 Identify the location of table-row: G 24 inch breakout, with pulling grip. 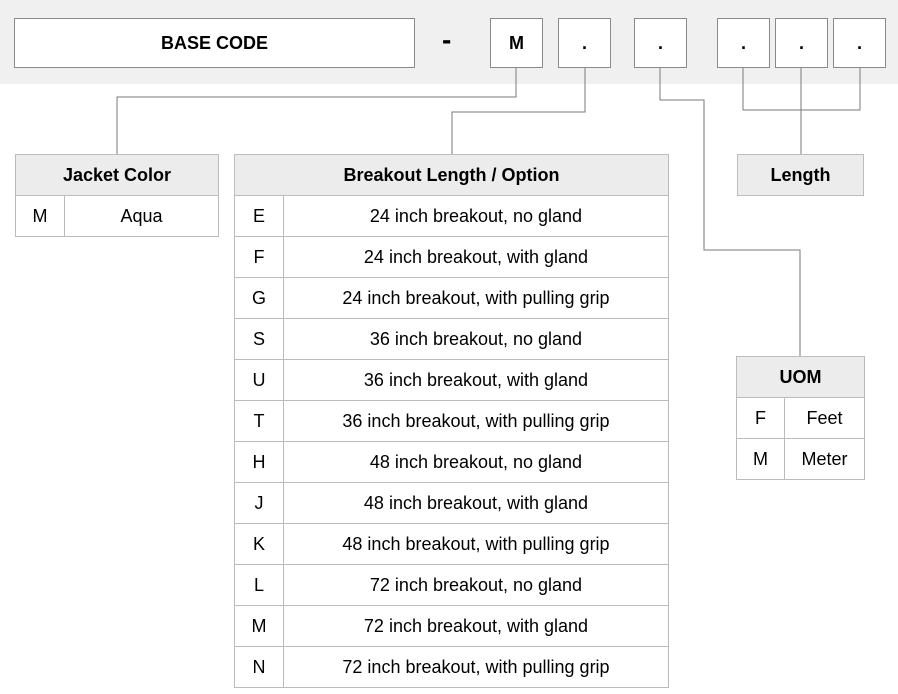
(451, 298).